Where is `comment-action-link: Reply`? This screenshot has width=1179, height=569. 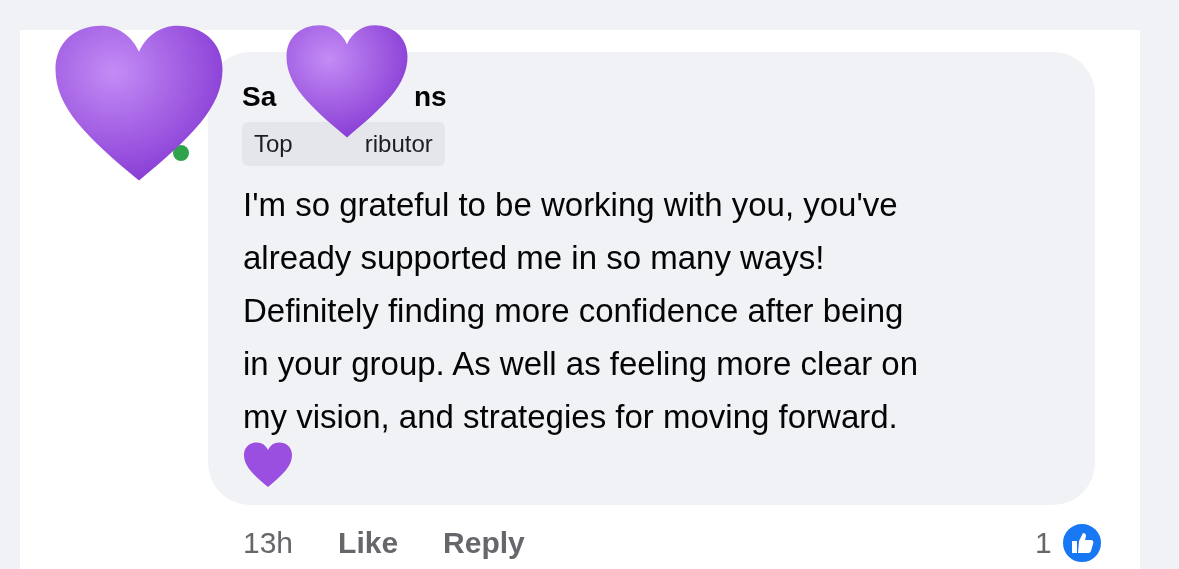 comment-action-link: Reply is located at coordinates (484, 542).